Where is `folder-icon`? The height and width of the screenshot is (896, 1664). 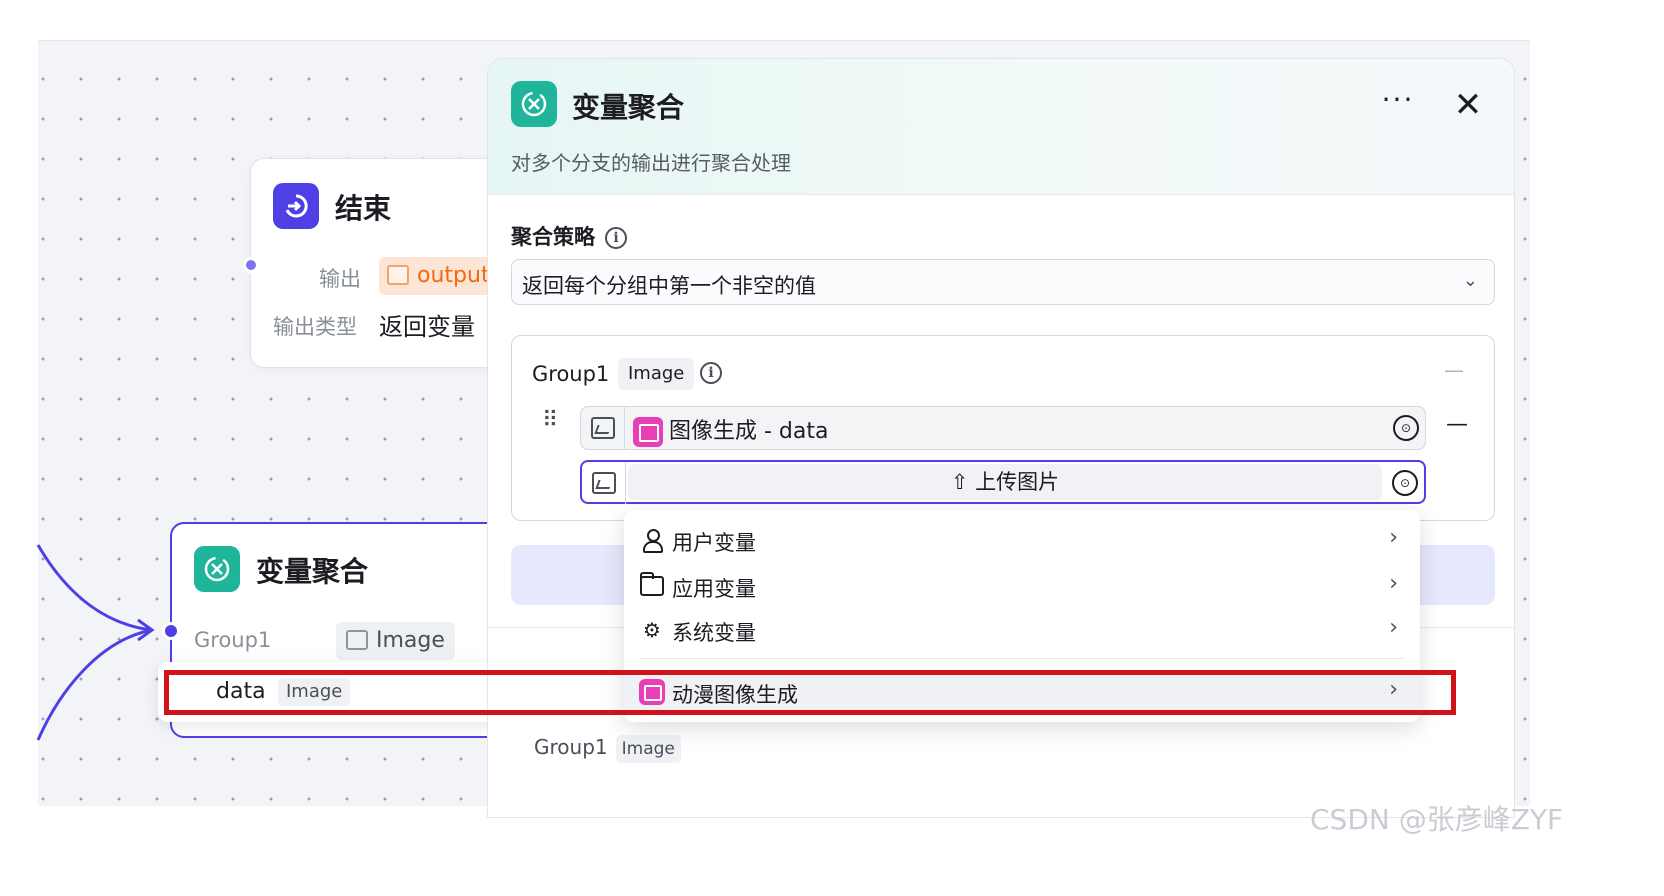
folder-icon is located at coordinates (652, 585).